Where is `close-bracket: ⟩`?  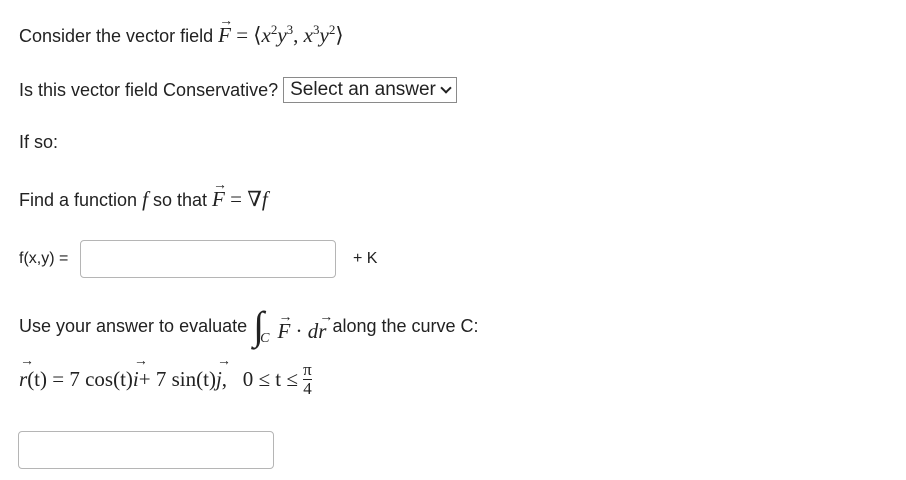 close-bracket: ⟩ is located at coordinates (339, 35).